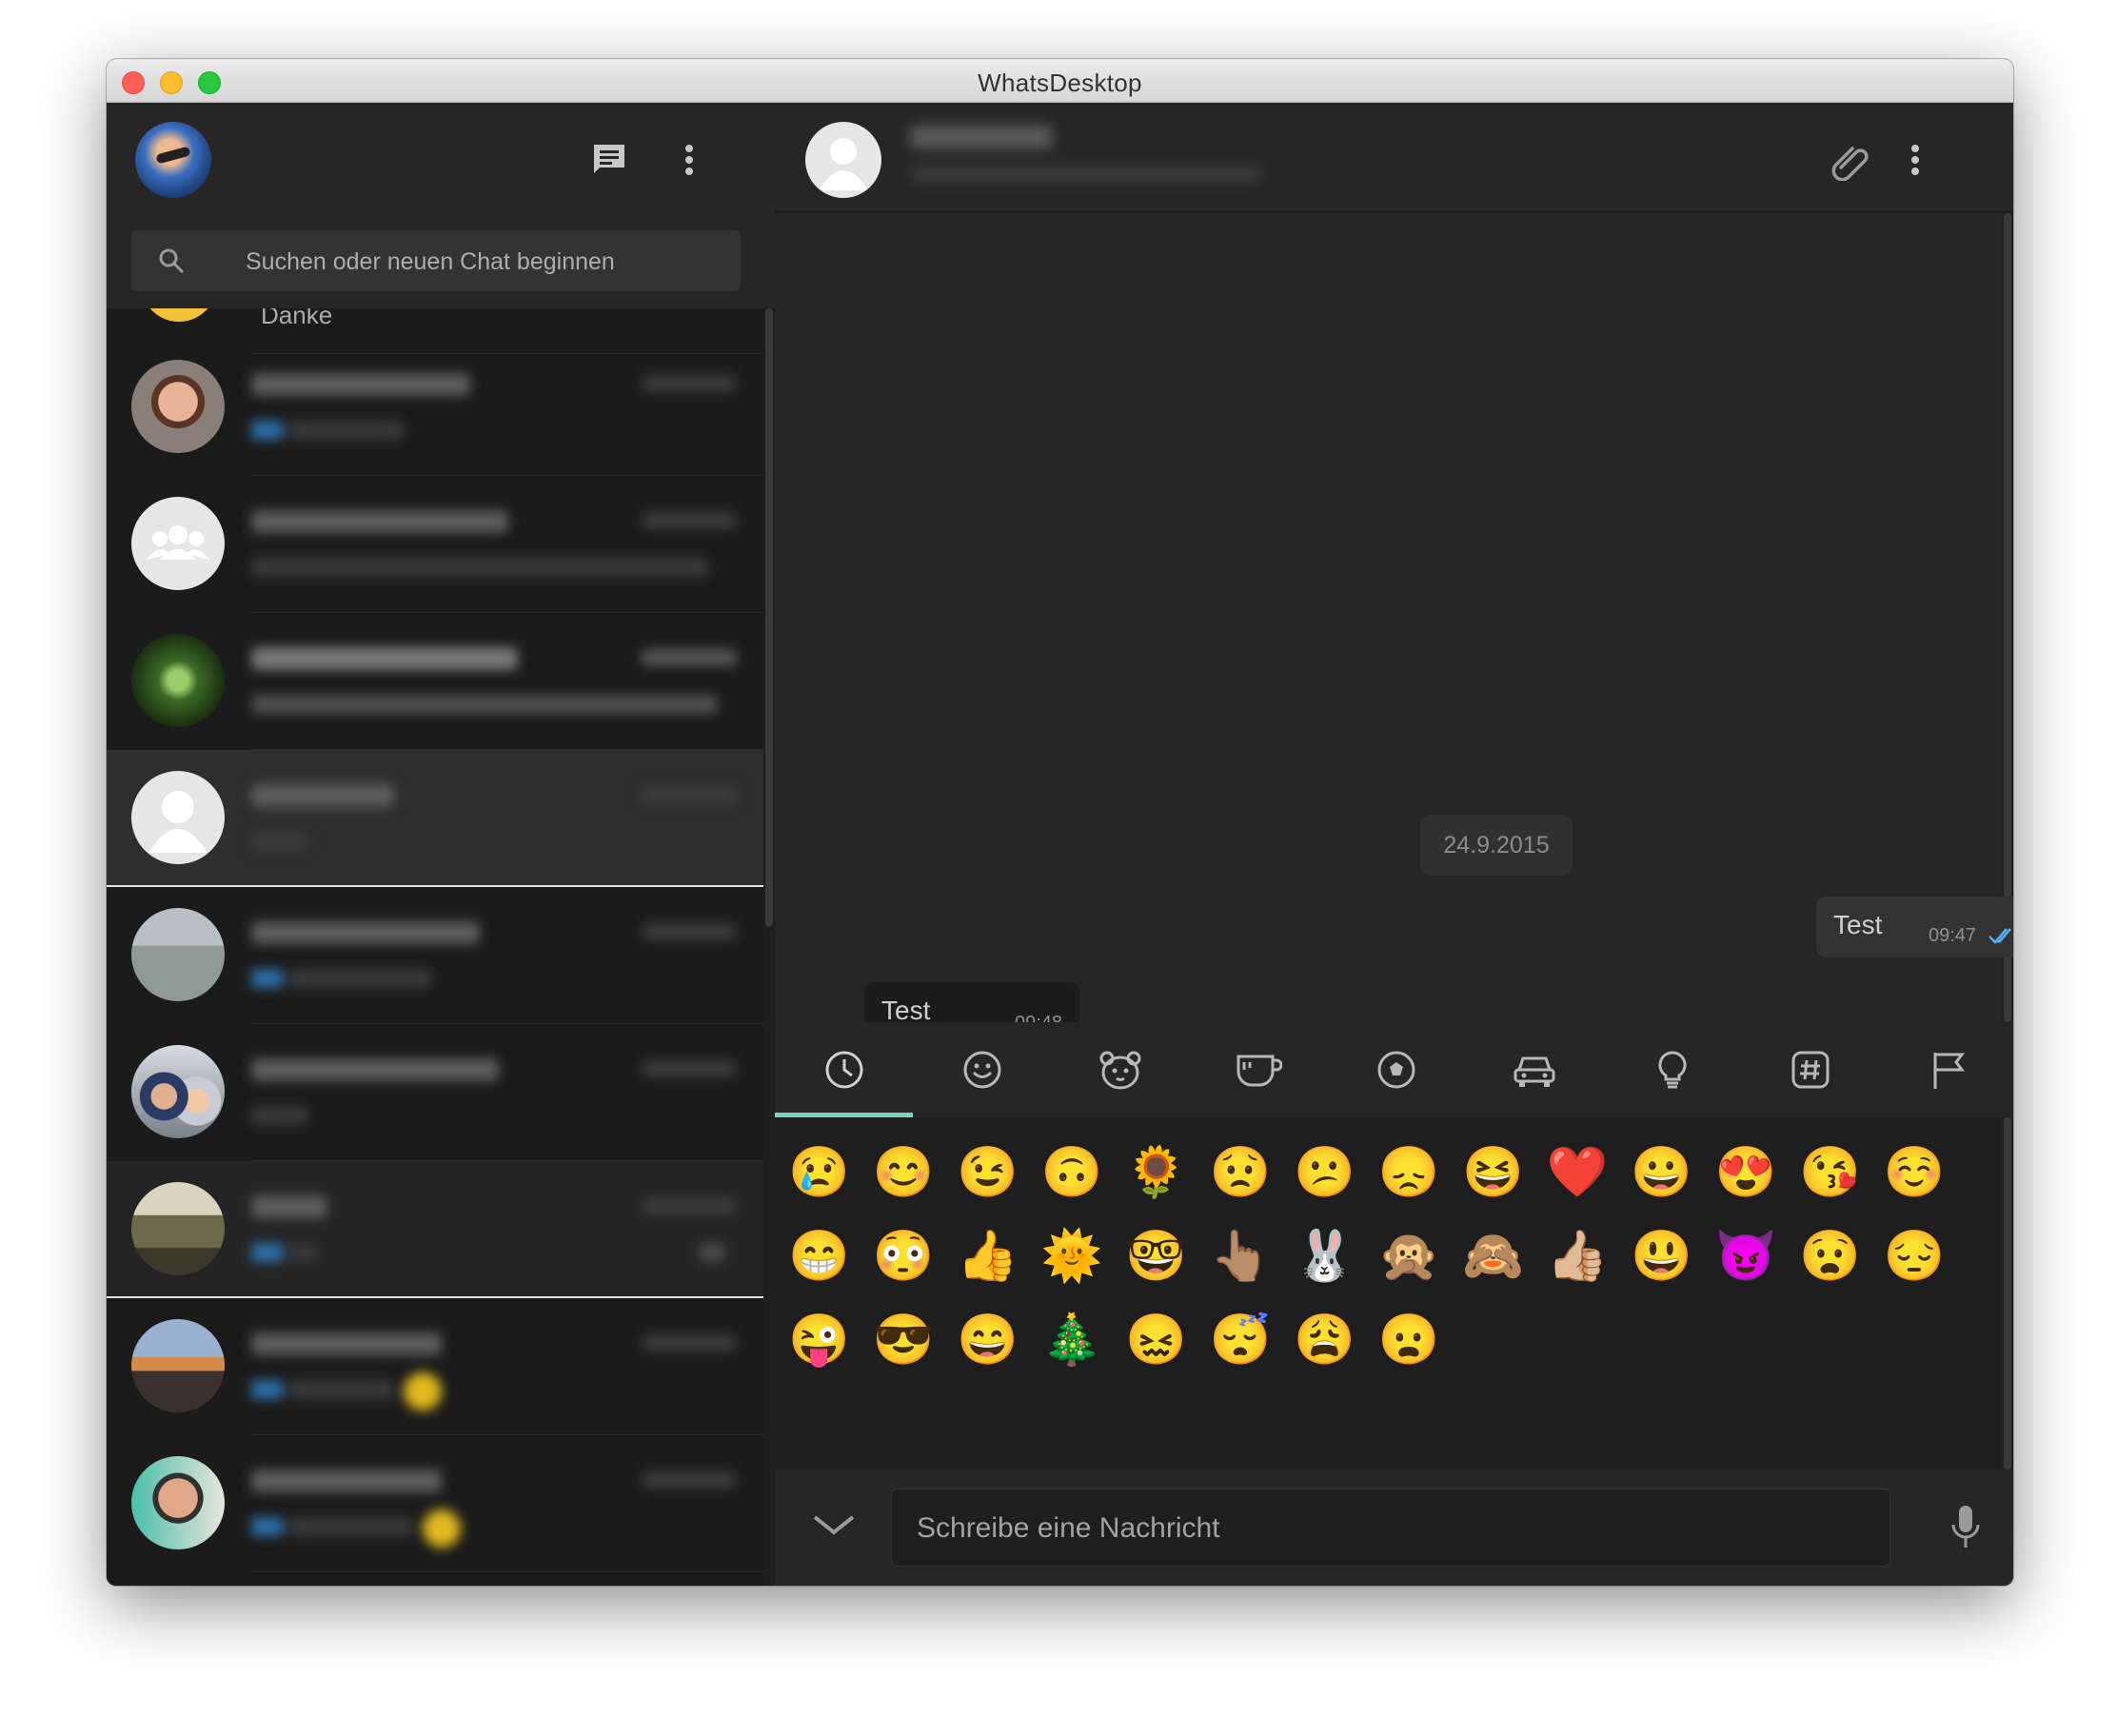  I want to click on tab-travel, so click(1534, 1069).